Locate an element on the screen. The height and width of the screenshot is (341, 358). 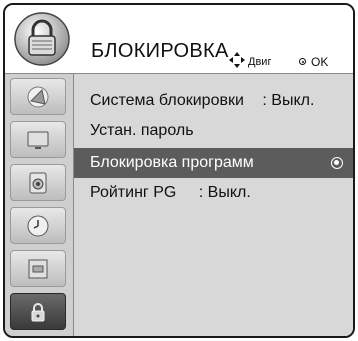
hint-ok-label: OK is located at coordinates (320, 62).